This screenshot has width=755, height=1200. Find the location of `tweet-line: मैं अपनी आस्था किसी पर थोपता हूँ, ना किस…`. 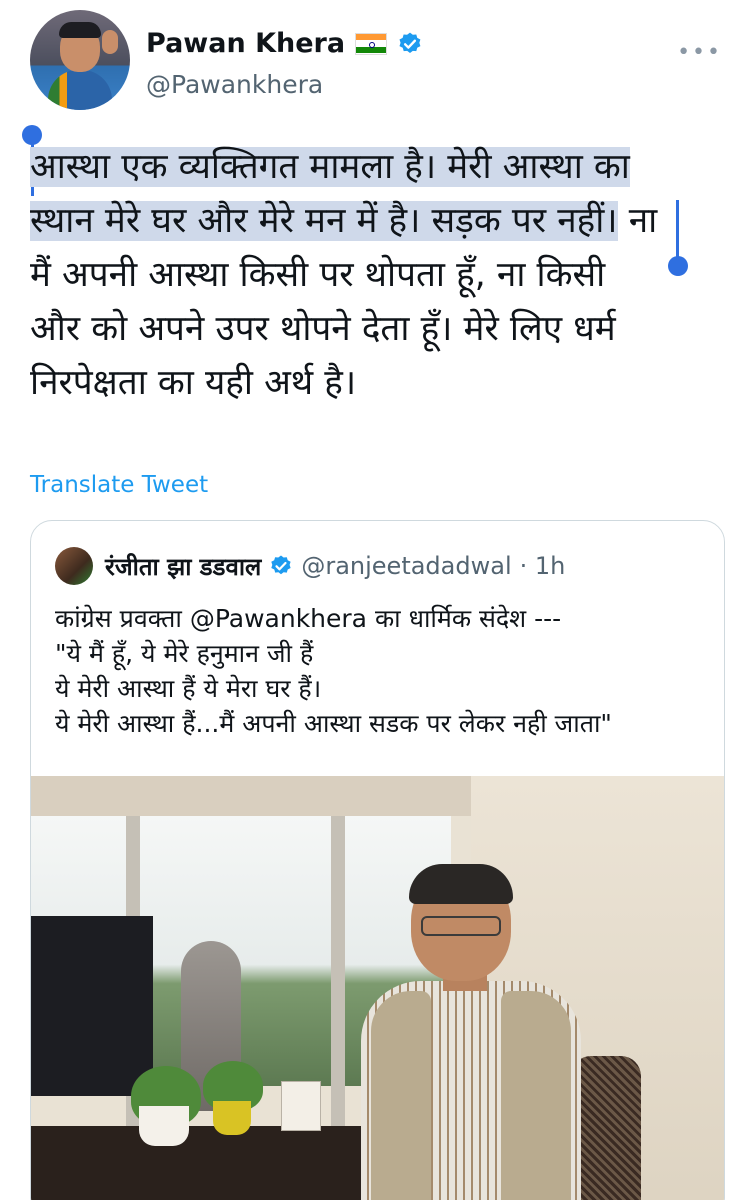

tweet-line: मैं अपनी आस्था किसी पर थोपता हूँ, ना किस… is located at coordinates (318, 275).